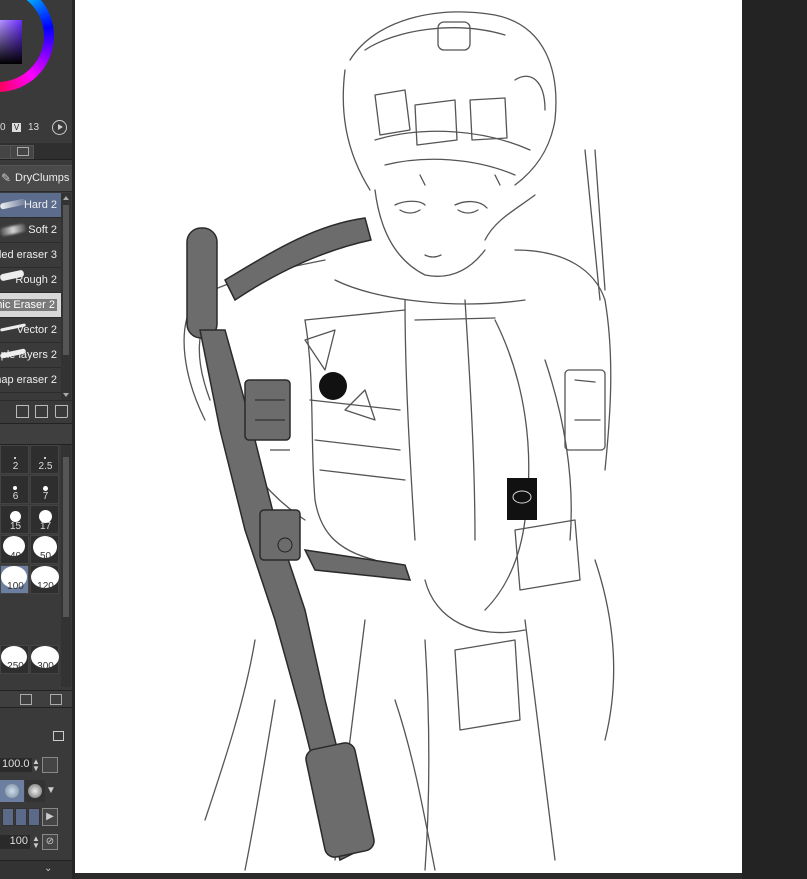  What do you see at coordinates (16, 765) in the screenshot?
I see `opacity-input: 100.0` at bounding box center [16, 765].